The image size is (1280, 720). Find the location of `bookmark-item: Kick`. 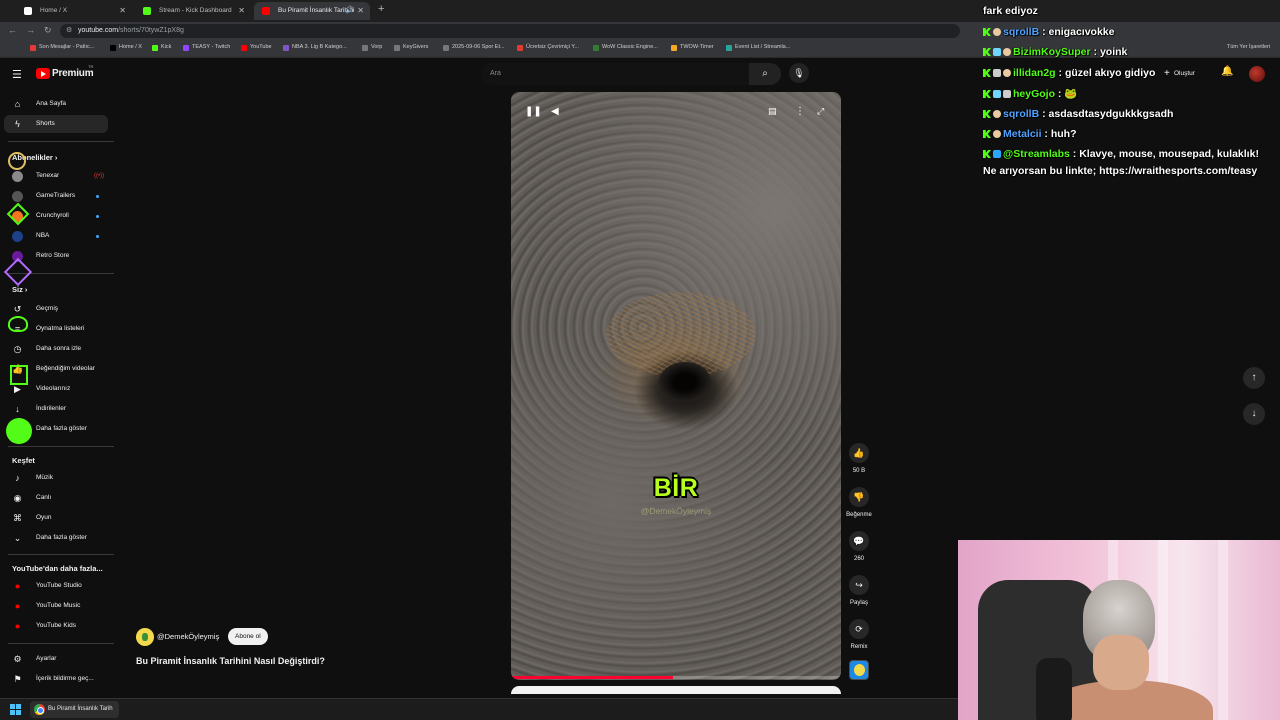

bookmark-item: Kick is located at coordinates (162, 47).